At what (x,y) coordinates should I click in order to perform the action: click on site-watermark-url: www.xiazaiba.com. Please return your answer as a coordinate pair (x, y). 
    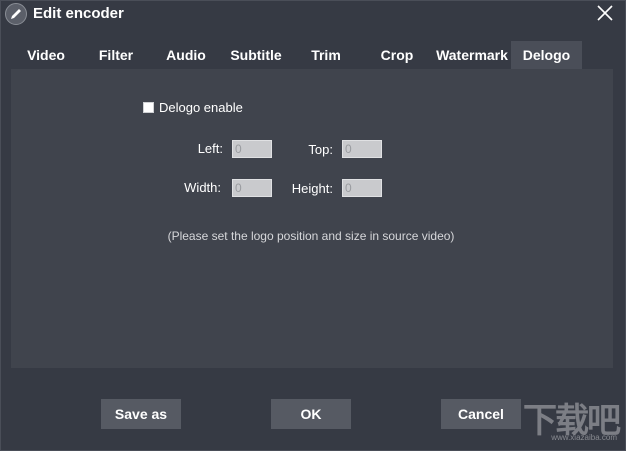
    Looking at the image, I should click on (584, 437).